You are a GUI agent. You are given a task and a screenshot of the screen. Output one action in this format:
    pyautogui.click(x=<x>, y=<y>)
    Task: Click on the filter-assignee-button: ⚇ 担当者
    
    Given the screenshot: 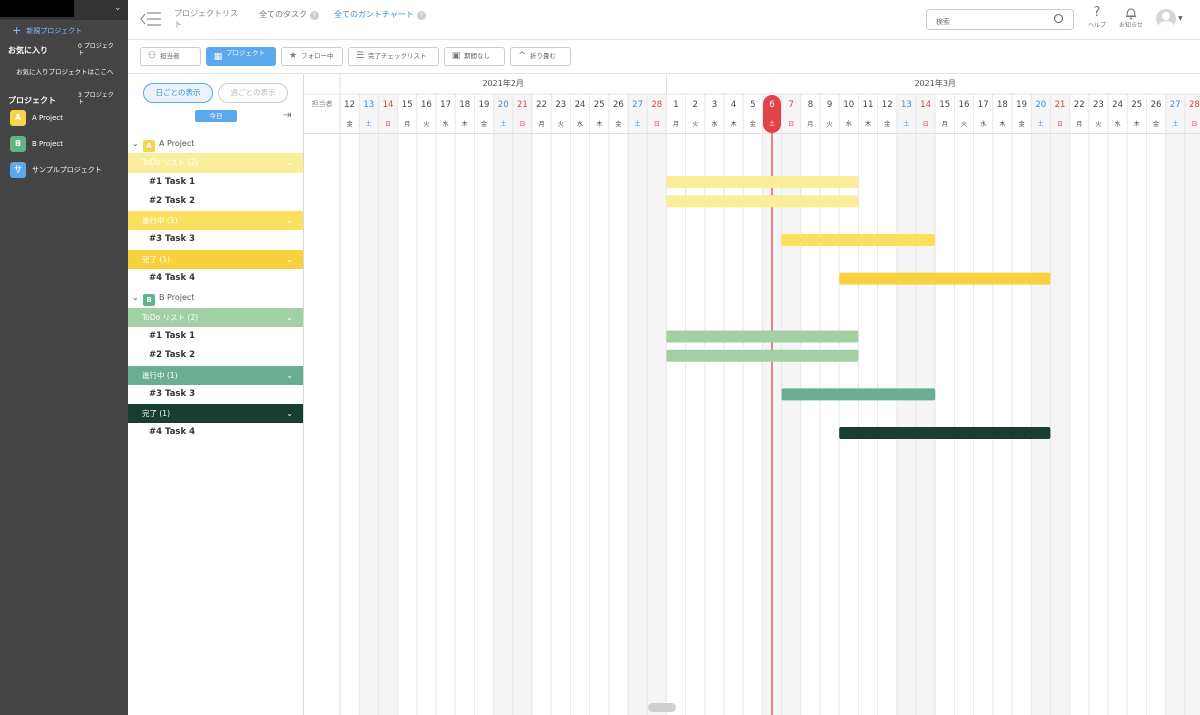 What is the action you would take?
    pyautogui.click(x=170, y=56)
    